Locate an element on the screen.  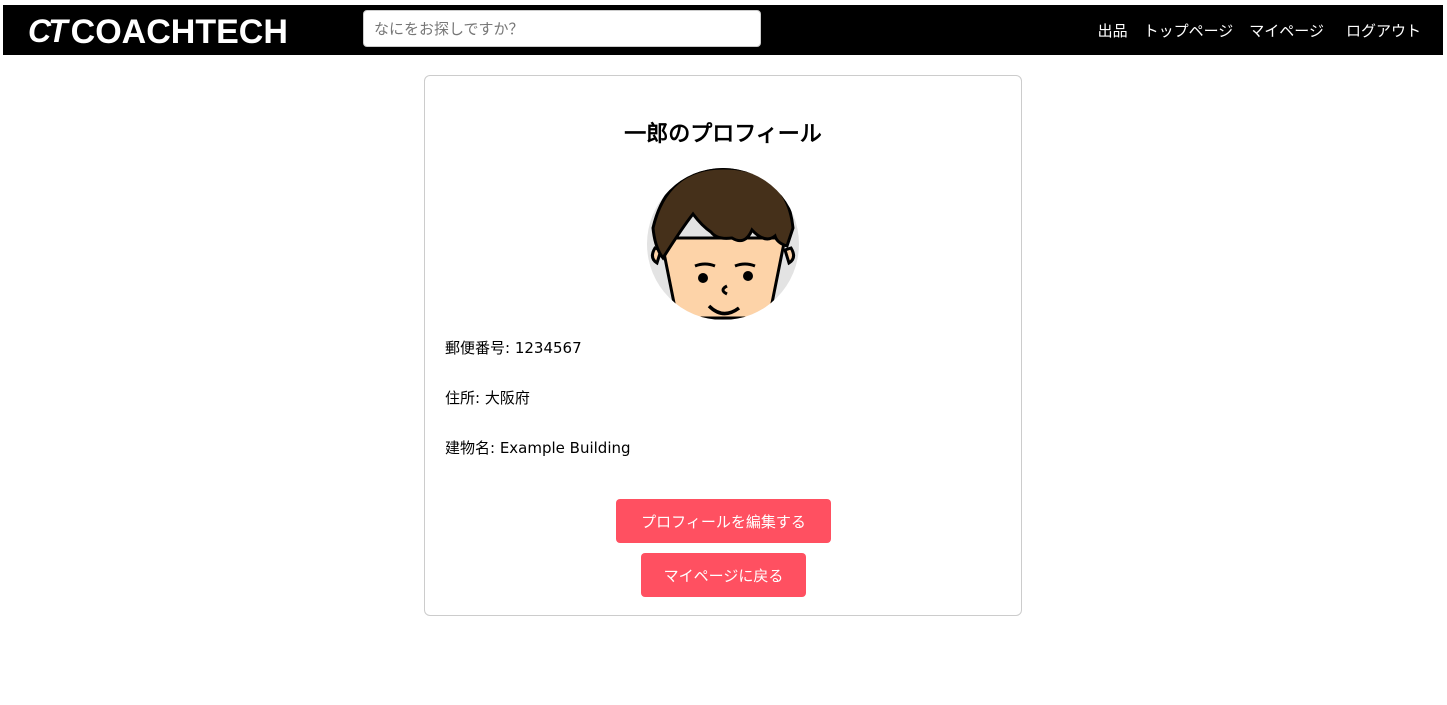
back-to-mypage-button: マイページに戻る is located at coordinates (723, 575).